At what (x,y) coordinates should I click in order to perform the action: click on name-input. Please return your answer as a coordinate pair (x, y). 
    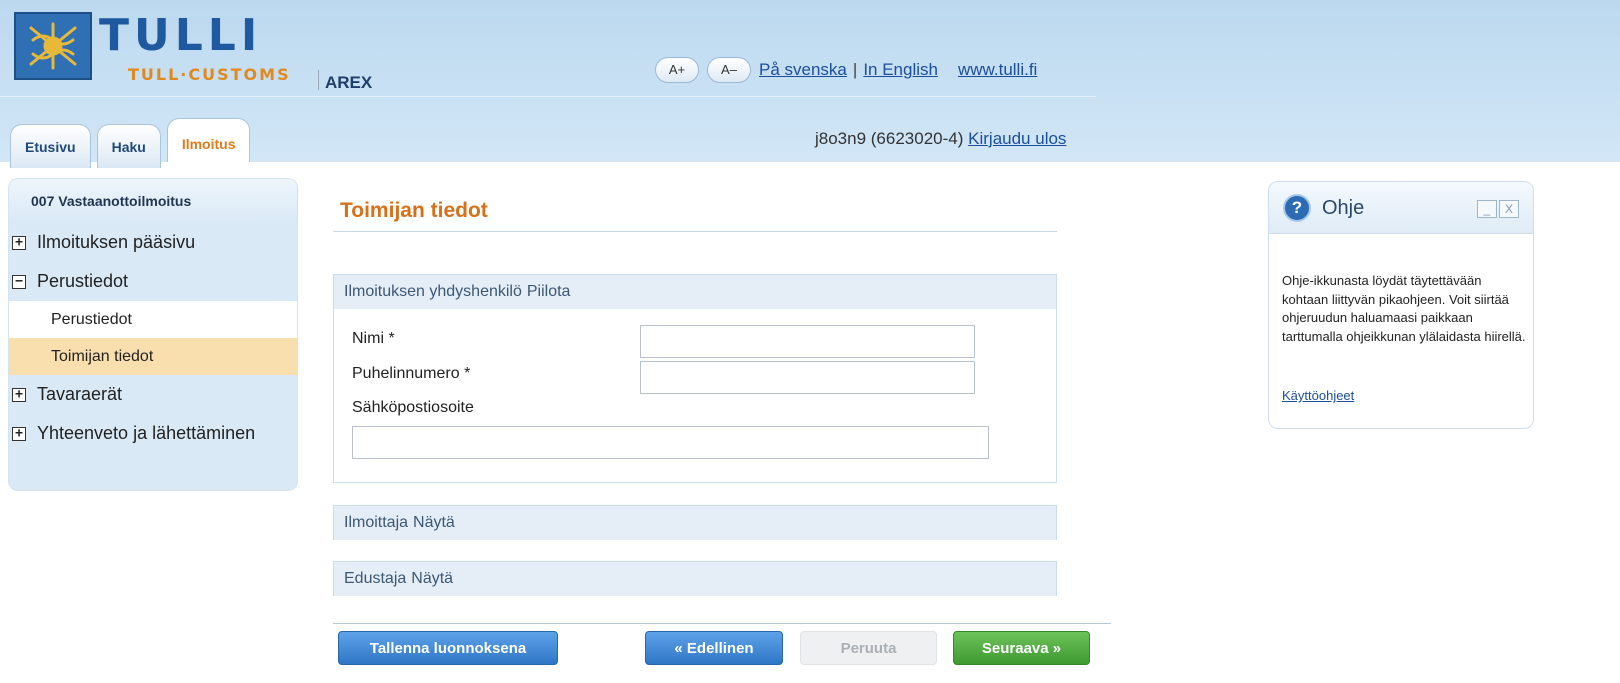
    Looking at the image, I should click on (807, 341).